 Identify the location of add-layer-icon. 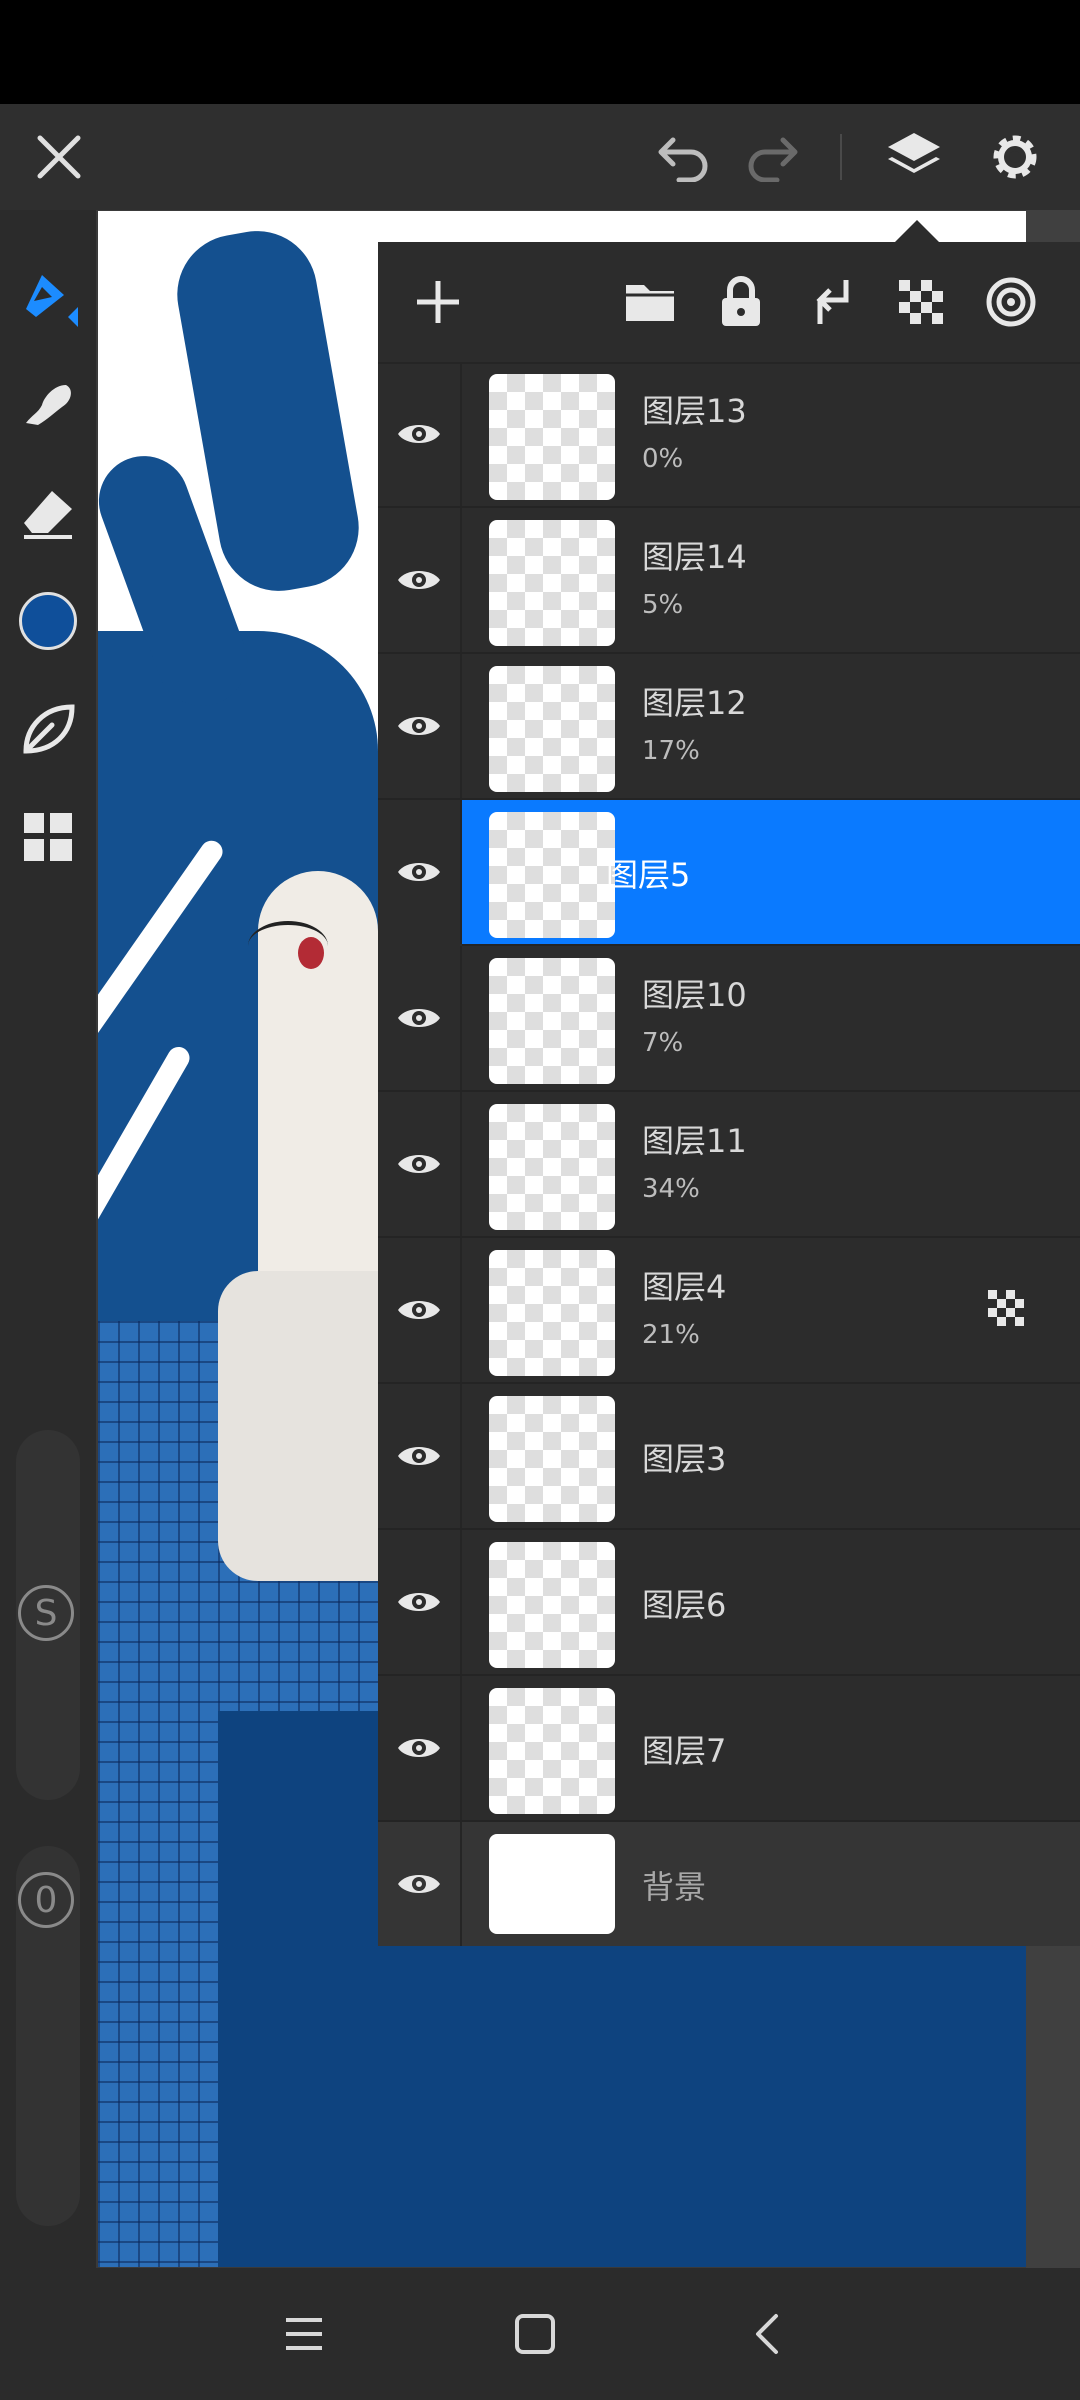
(438, 302).